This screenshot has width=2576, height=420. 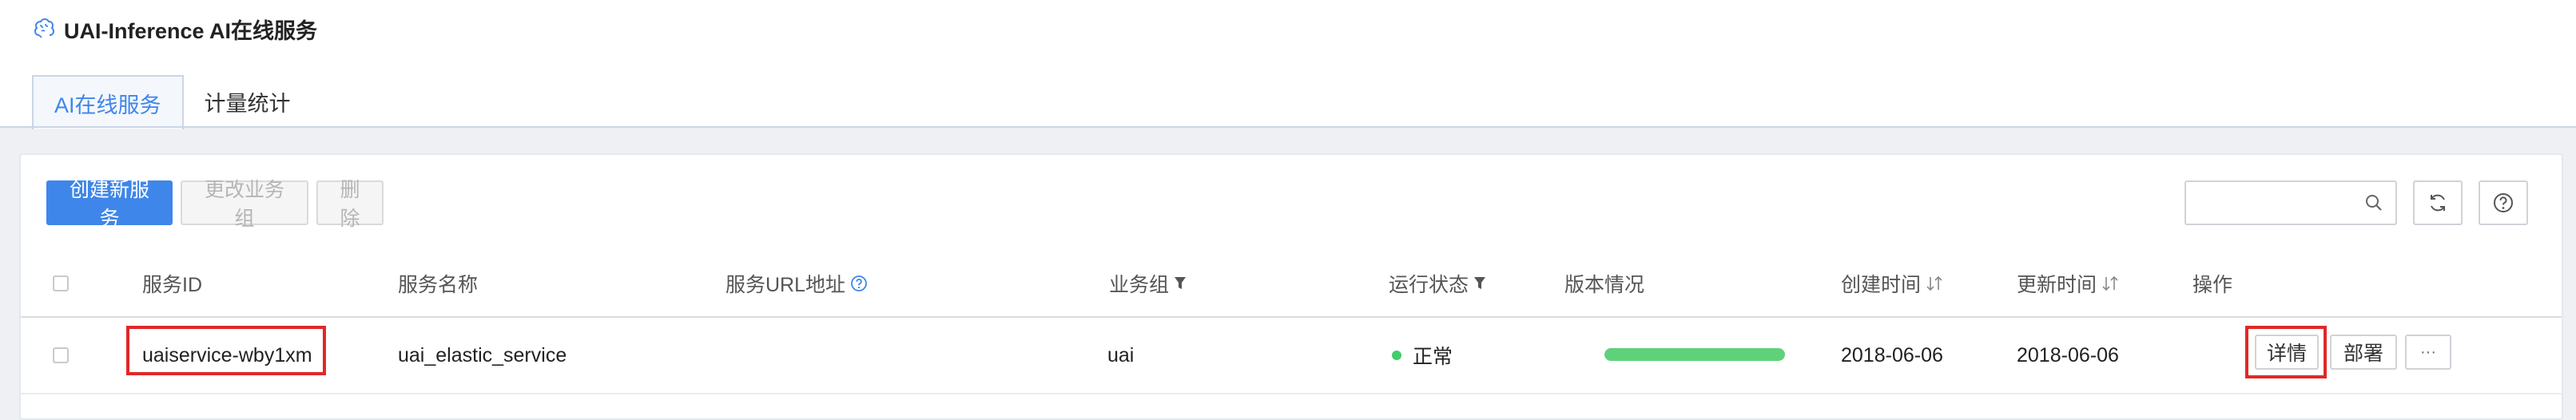 What do you see at coordinates (1892, 283) in the screenshot?
I see `column-created-time: 创建时间` at bounding box center [1892, 283].